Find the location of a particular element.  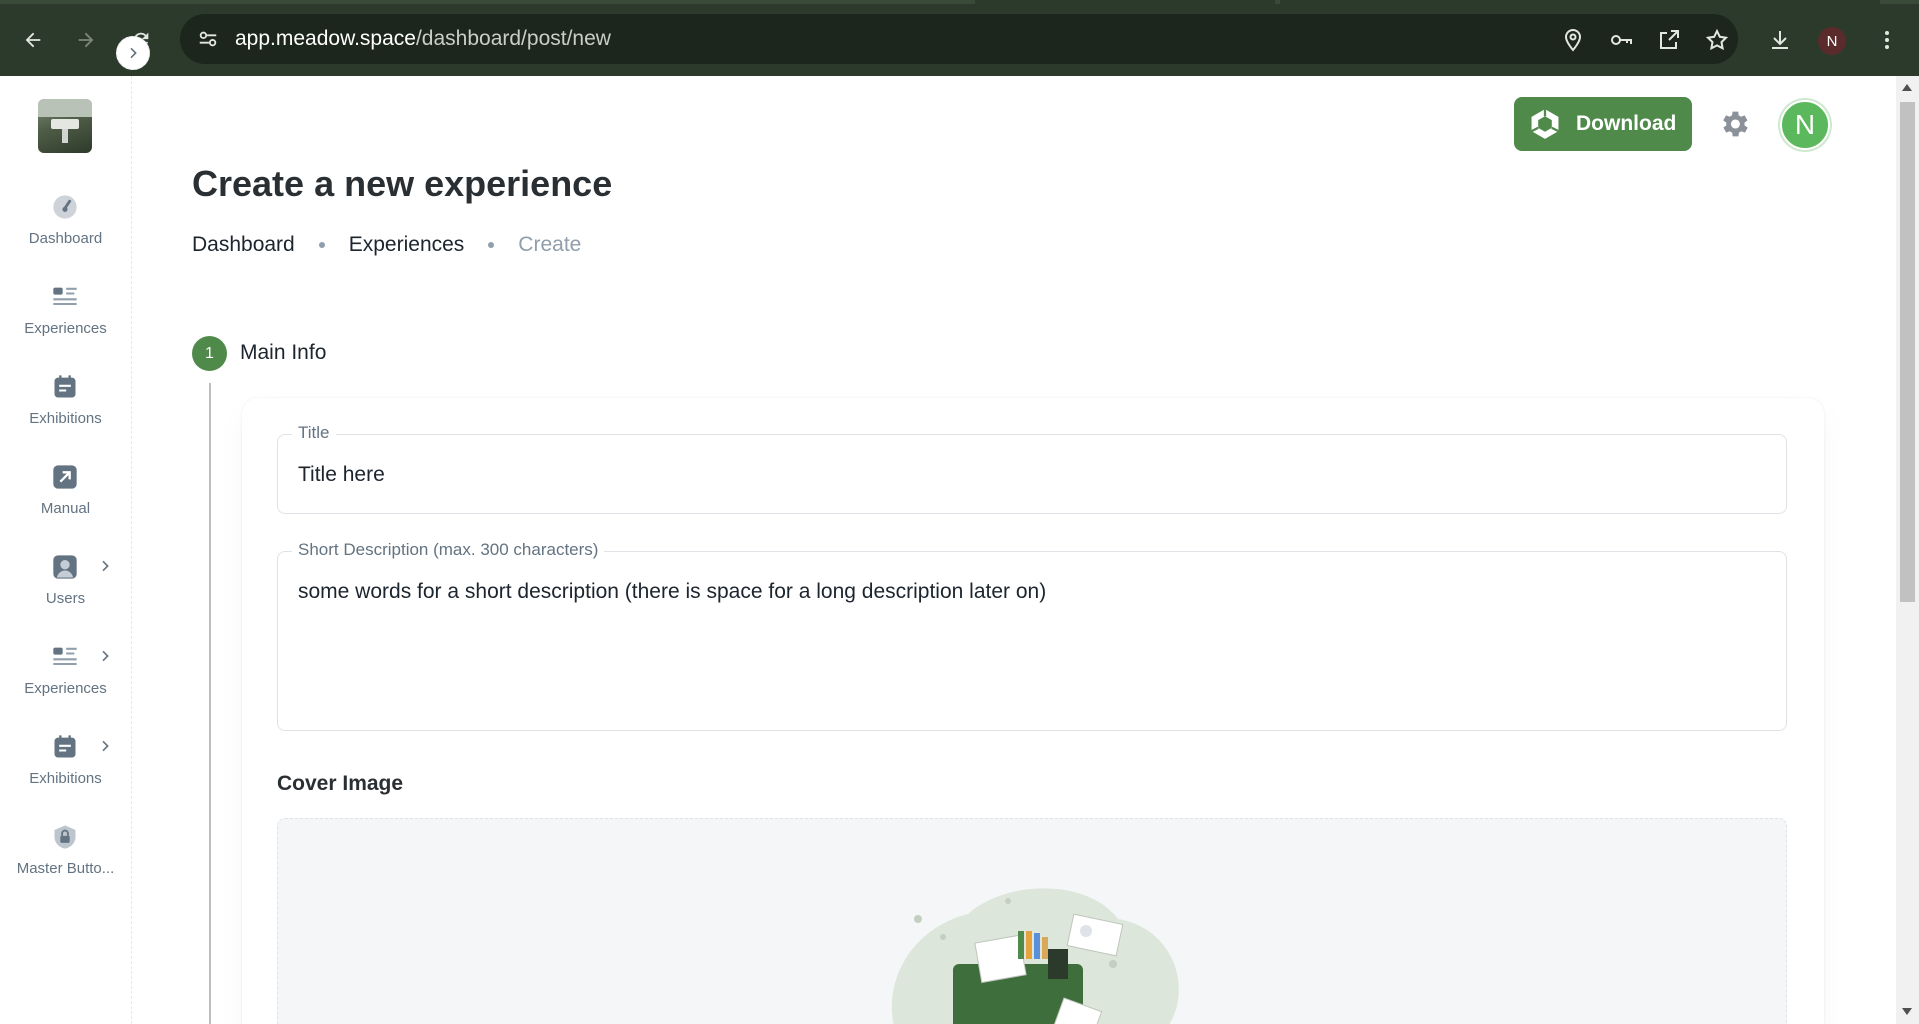

browser-toolbar: app.meadow.space/dashboard/post/new N is located at coordinates (959, 38).